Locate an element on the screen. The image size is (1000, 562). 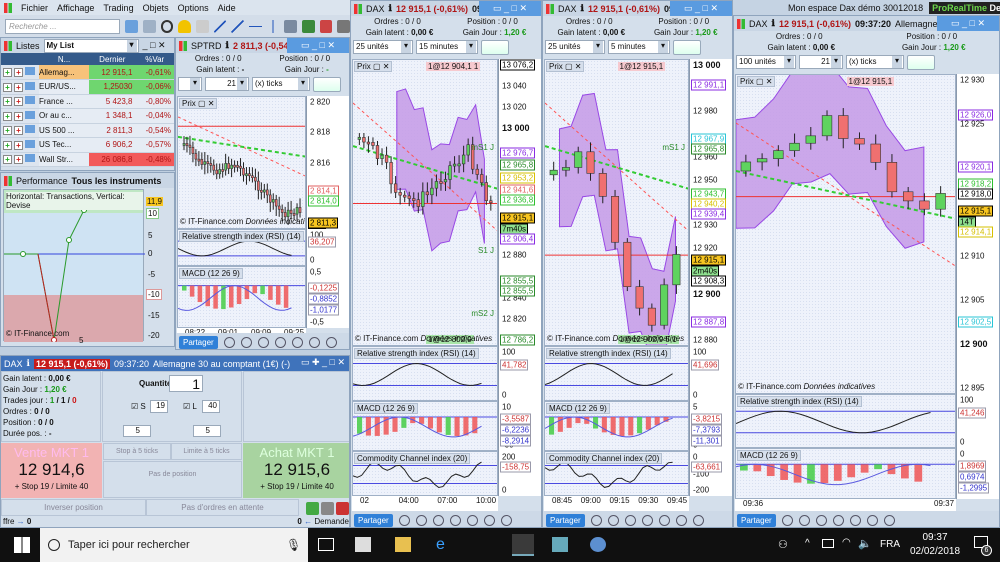
indicator-icon is located at coordinates (326, 26).